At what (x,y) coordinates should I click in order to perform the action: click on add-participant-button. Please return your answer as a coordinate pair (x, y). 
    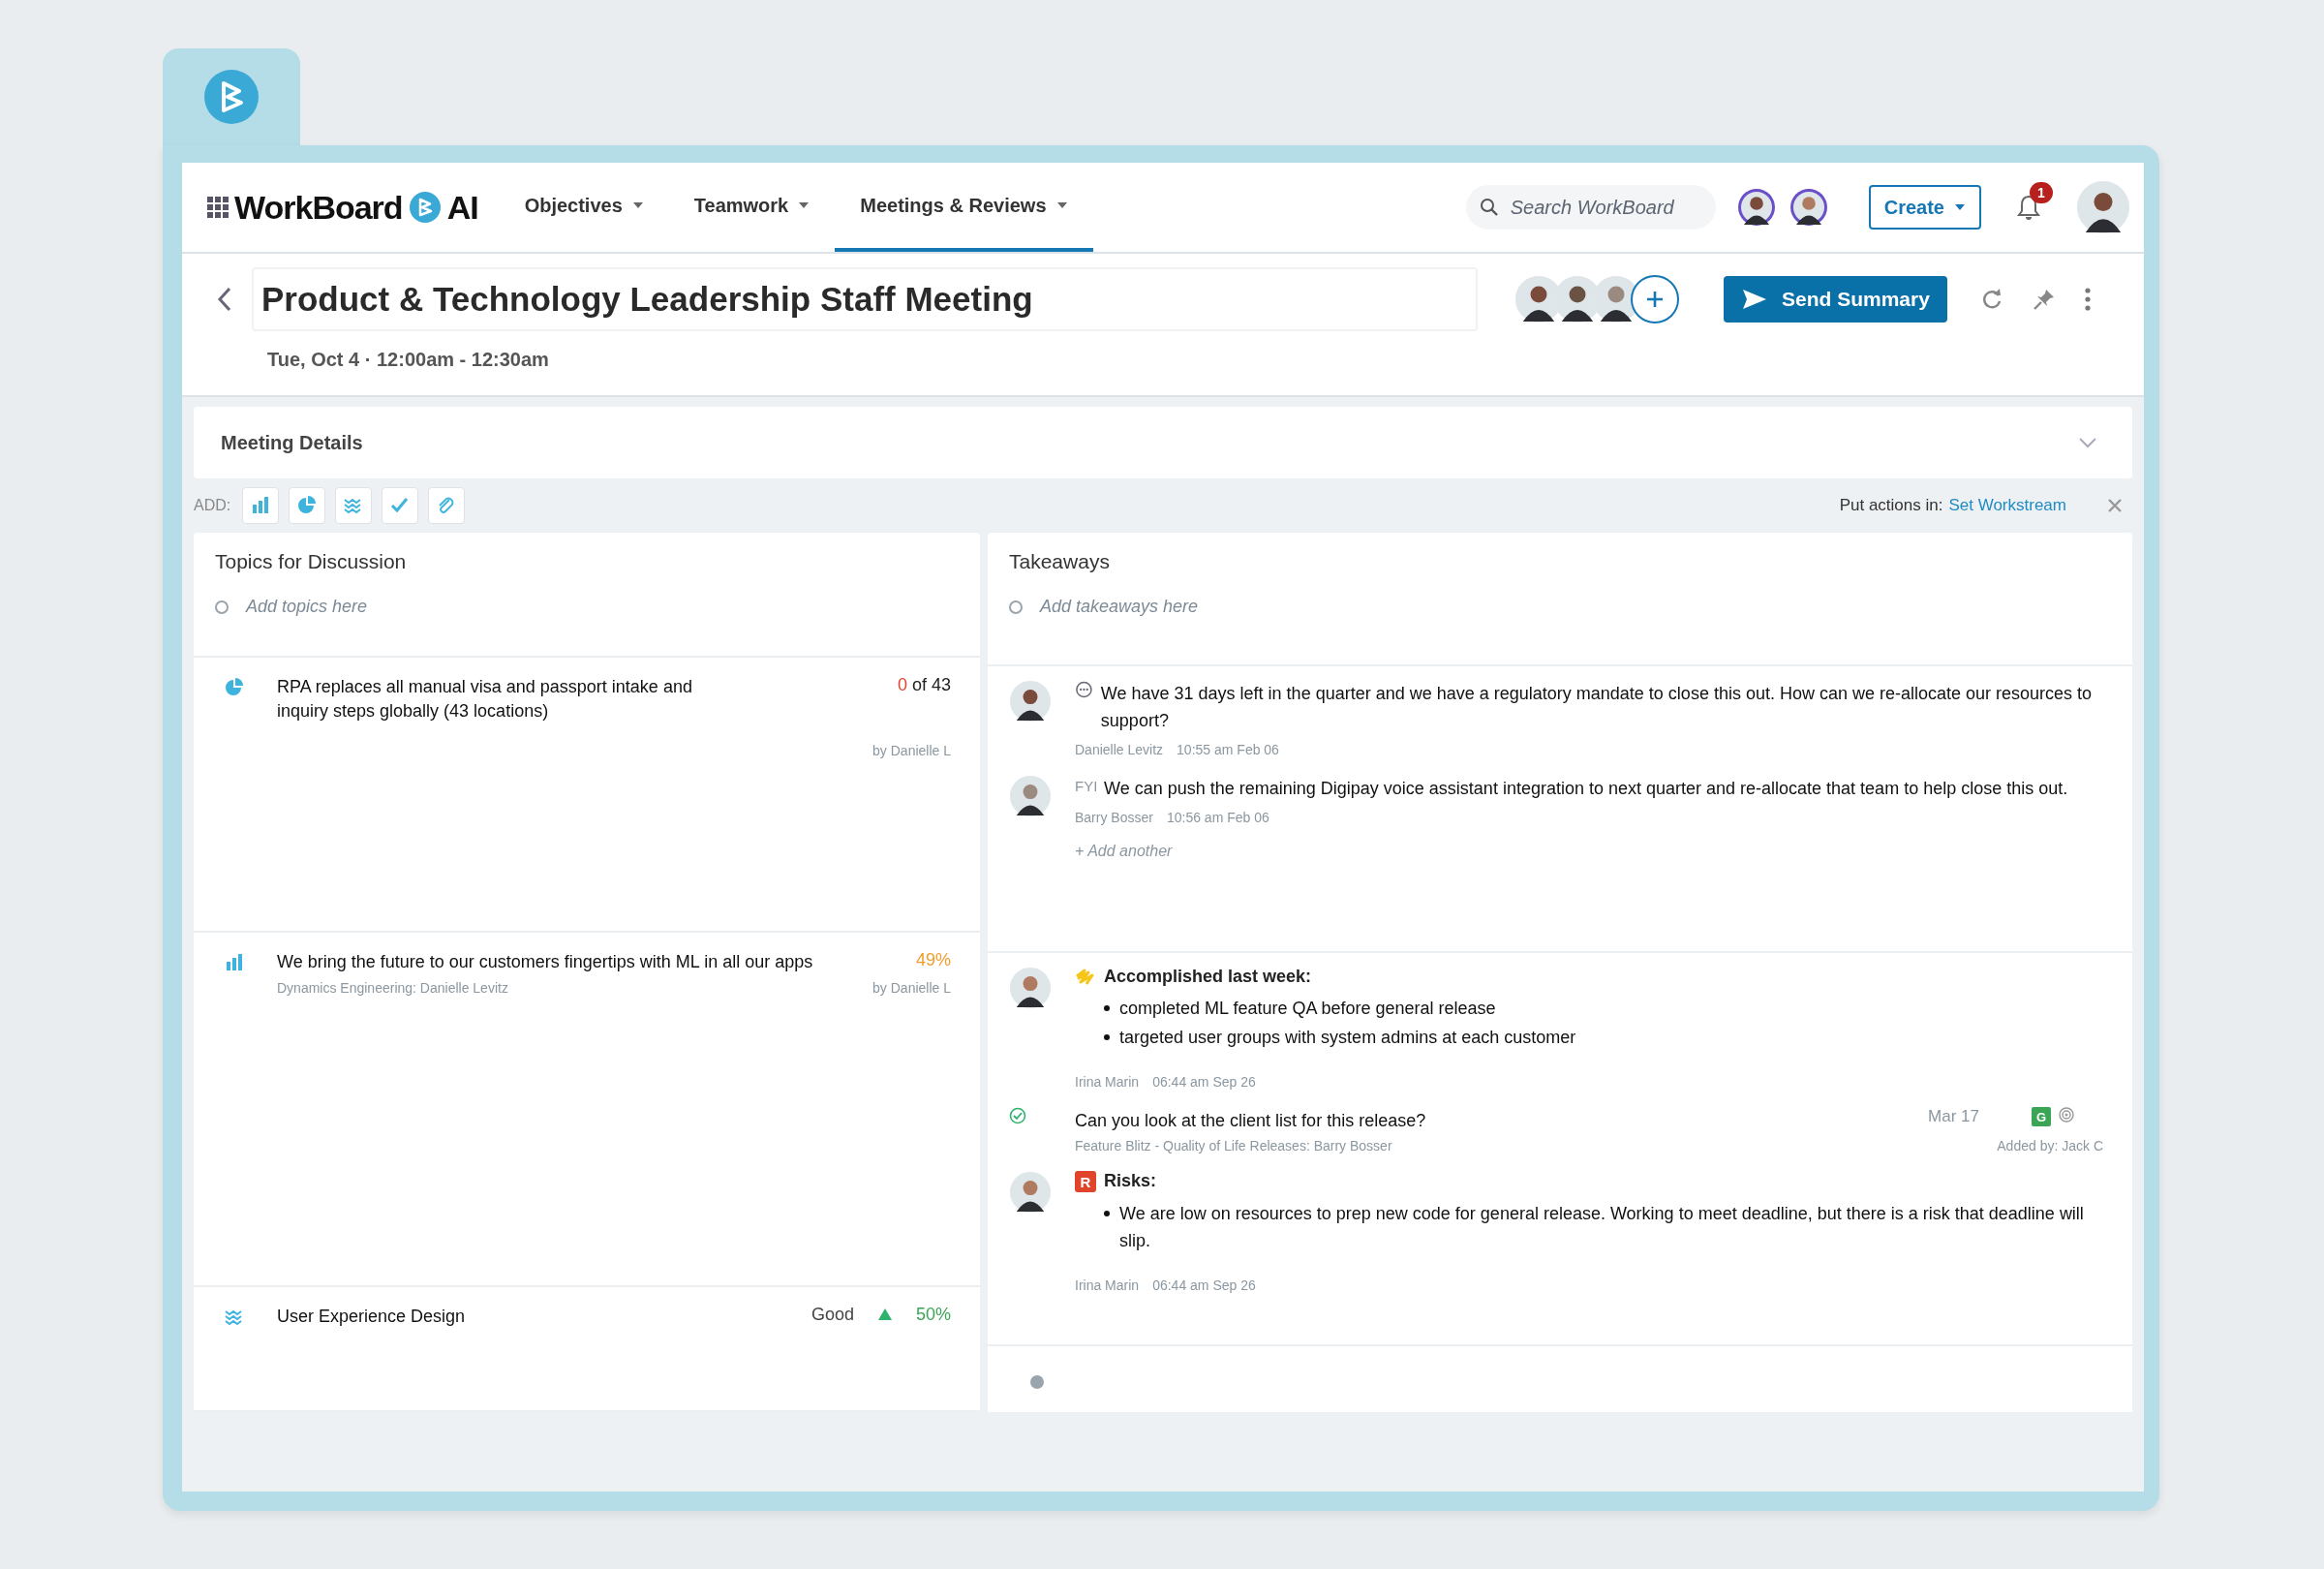
    Looking at the image, I should click on (1655, 299).